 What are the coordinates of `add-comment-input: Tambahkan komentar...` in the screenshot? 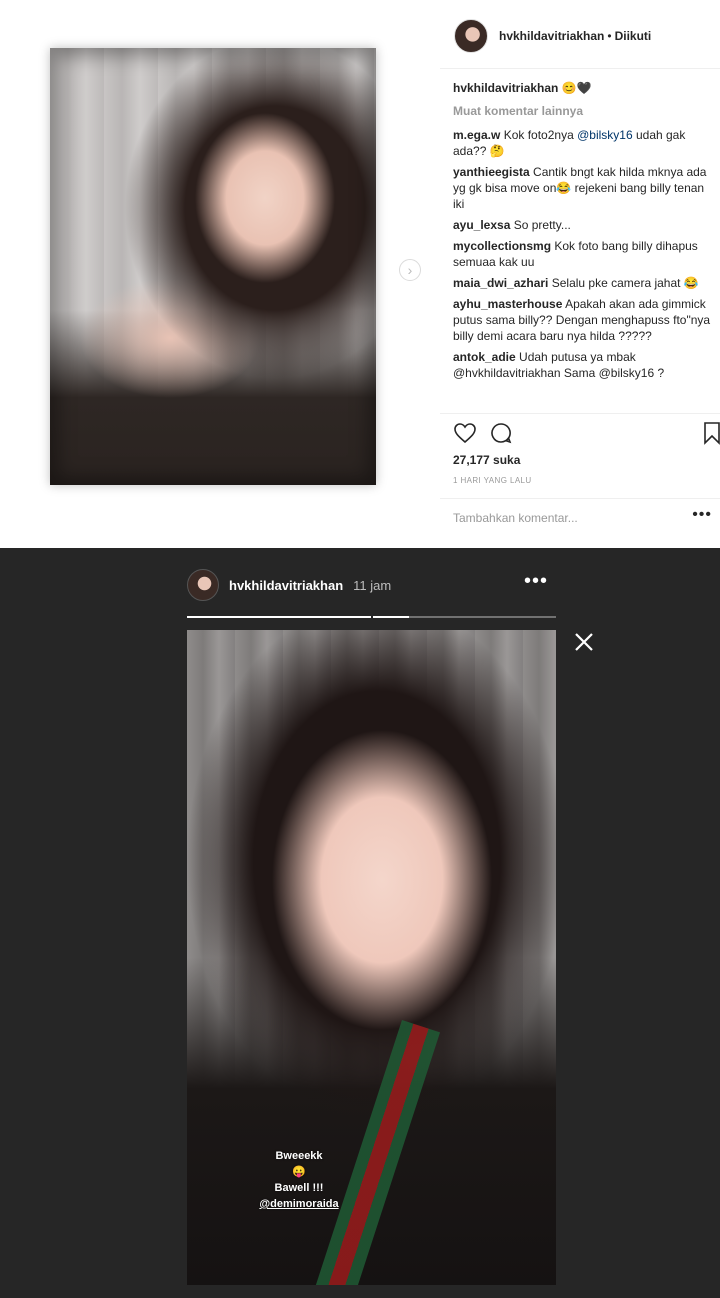 It's located at (515, 518).